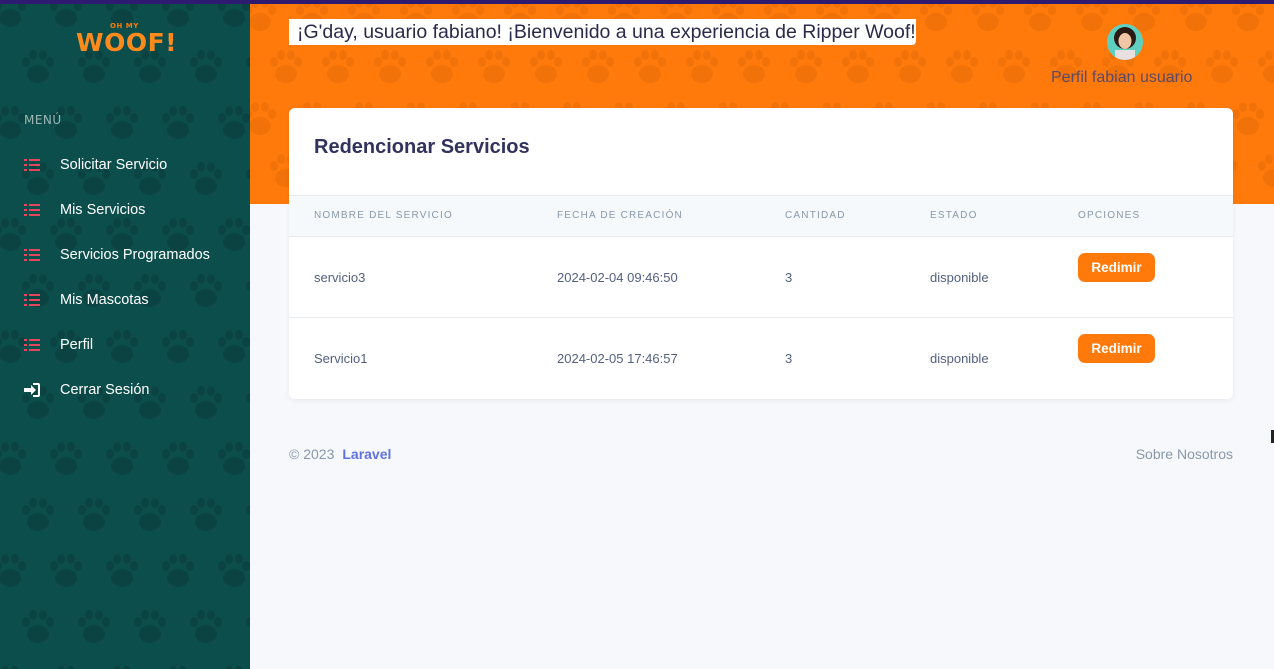 This screenshot has height=669, width=1274. What do you see at coordinates (104, 299) in the screenshot?
I see `sidebar-item-label: Mis Mascotas` at bounding box center [104, 299].